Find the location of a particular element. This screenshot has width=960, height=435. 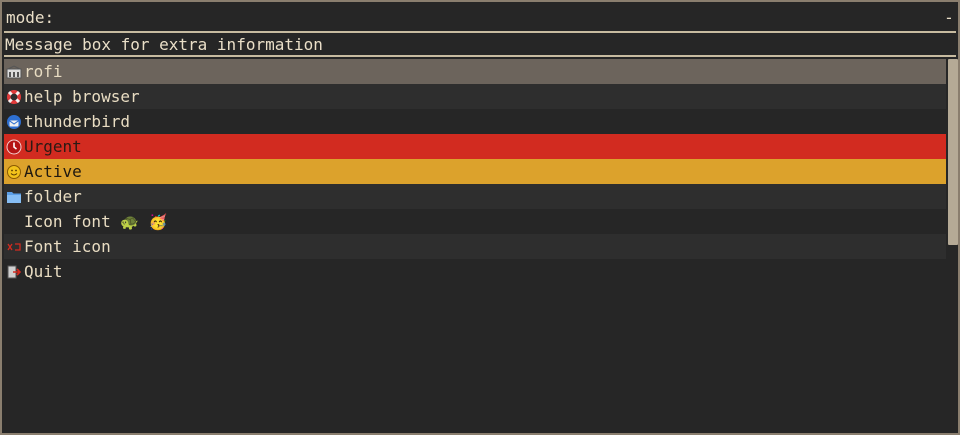

scrollbar-handle is located at coordinates (953, 152).